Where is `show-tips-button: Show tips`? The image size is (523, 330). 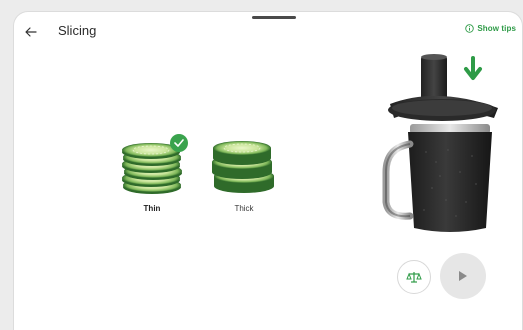 show-tips-button: Show tips is located at coordinates (490, 28).